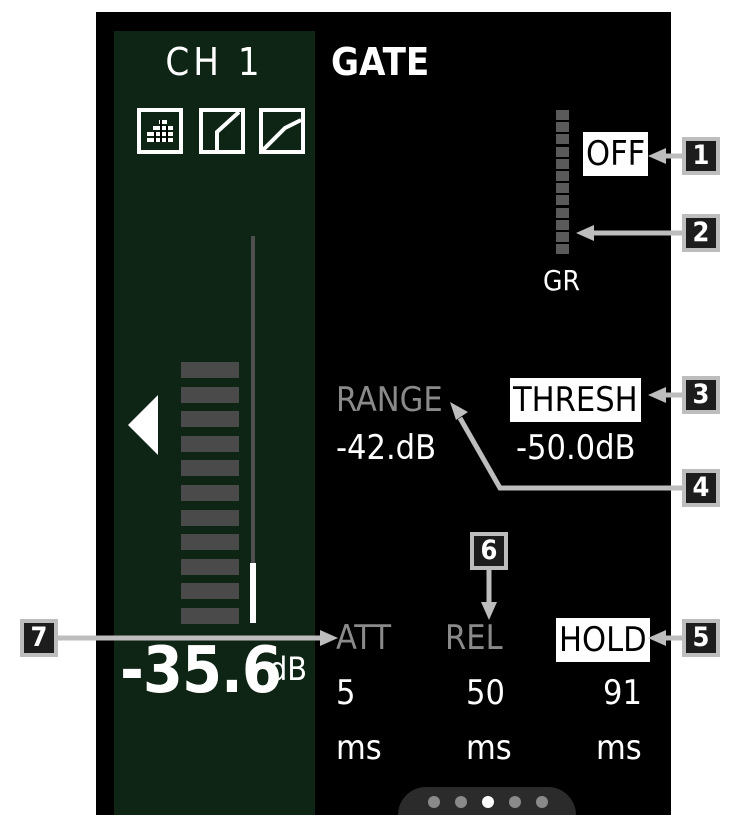 The width and height of the screenshot is (731, 827). I want to click on arrow-1-head, so click(657, 156).